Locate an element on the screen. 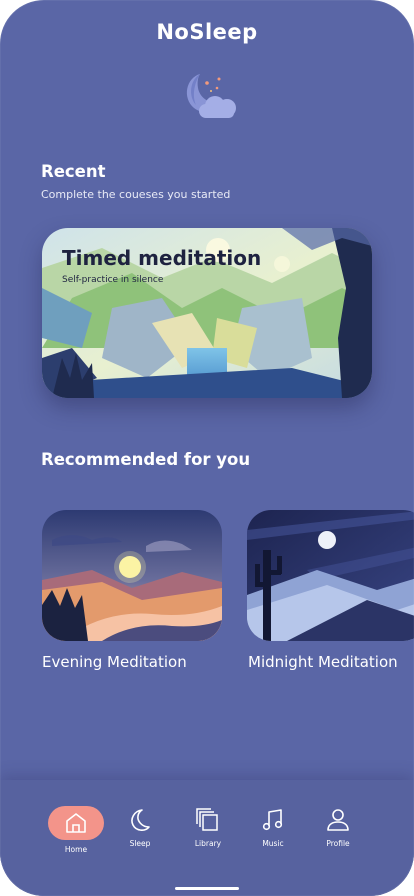 This screenshot has height=896, width=414. tab-music: Music is located at coordinates (273, 831).